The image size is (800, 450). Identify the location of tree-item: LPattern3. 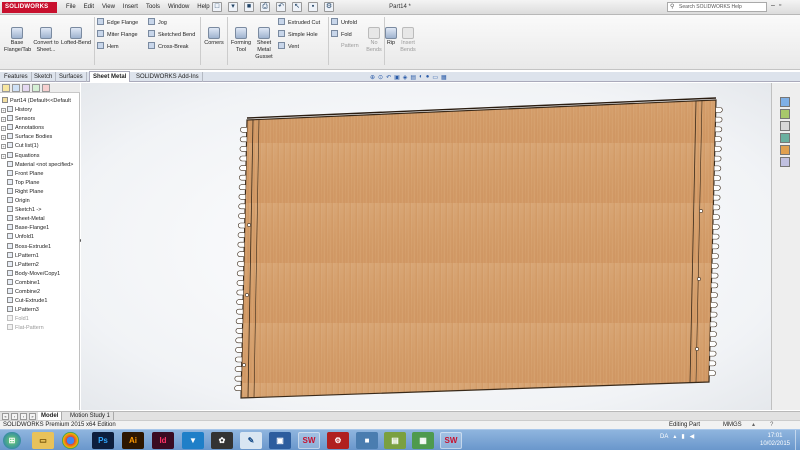
(40, 310).